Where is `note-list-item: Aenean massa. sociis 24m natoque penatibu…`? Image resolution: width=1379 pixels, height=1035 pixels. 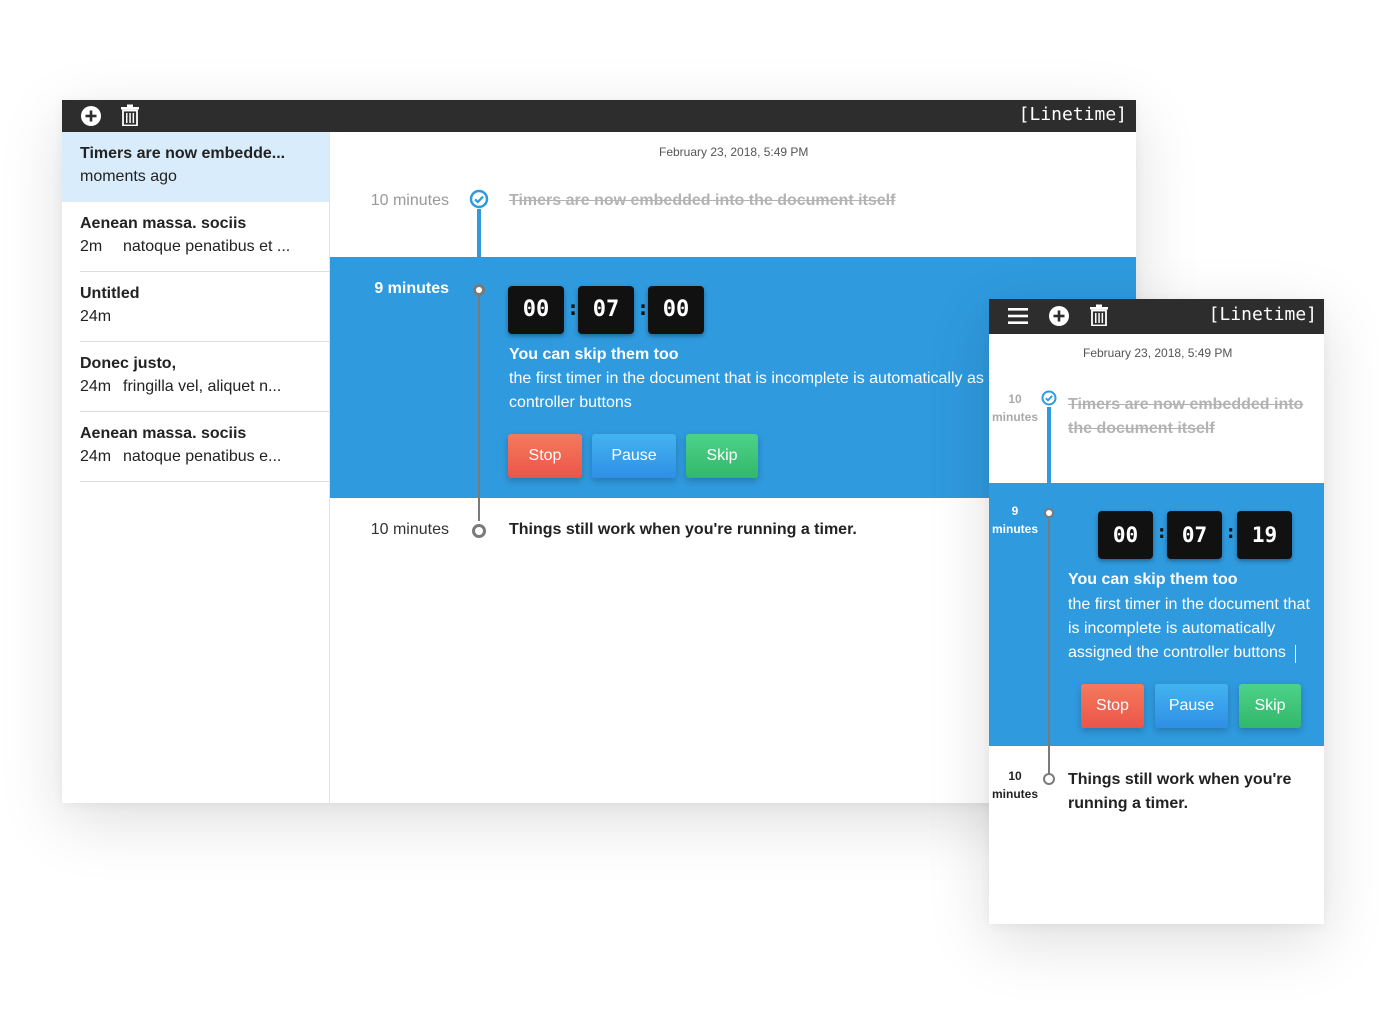 note-list-item: Aenean massa. sociis 24m natoque penatibu… is located at coordinates (195, 447).